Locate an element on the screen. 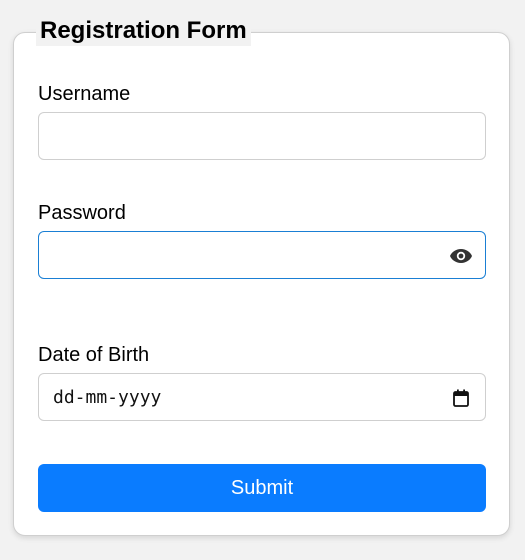  dob-placeholder: dd-mm-yyyy is located at coordinates (107, 397).